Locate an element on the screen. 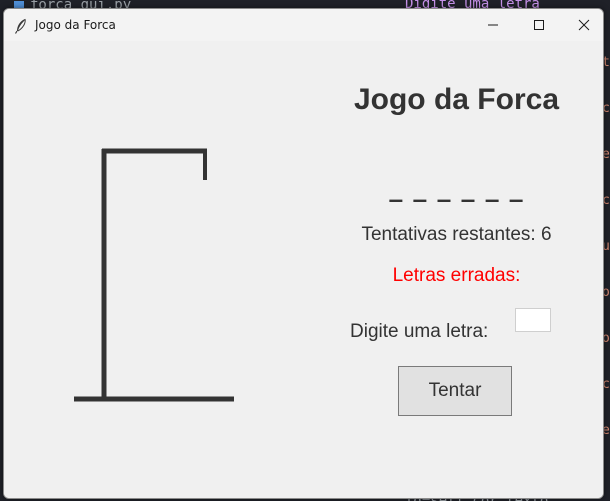  close-icon is located at coordinates (584, 25).